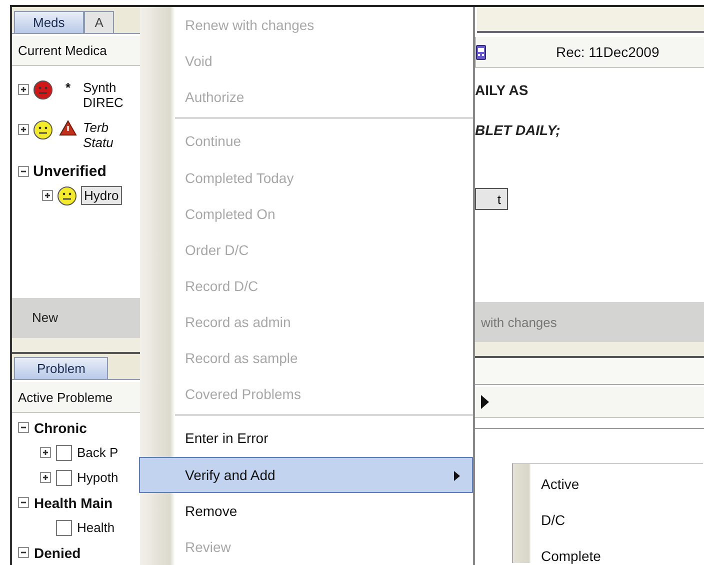 This screenshot has height=565, width=704. I want to click on group-label: Denied, so click(57, 552).